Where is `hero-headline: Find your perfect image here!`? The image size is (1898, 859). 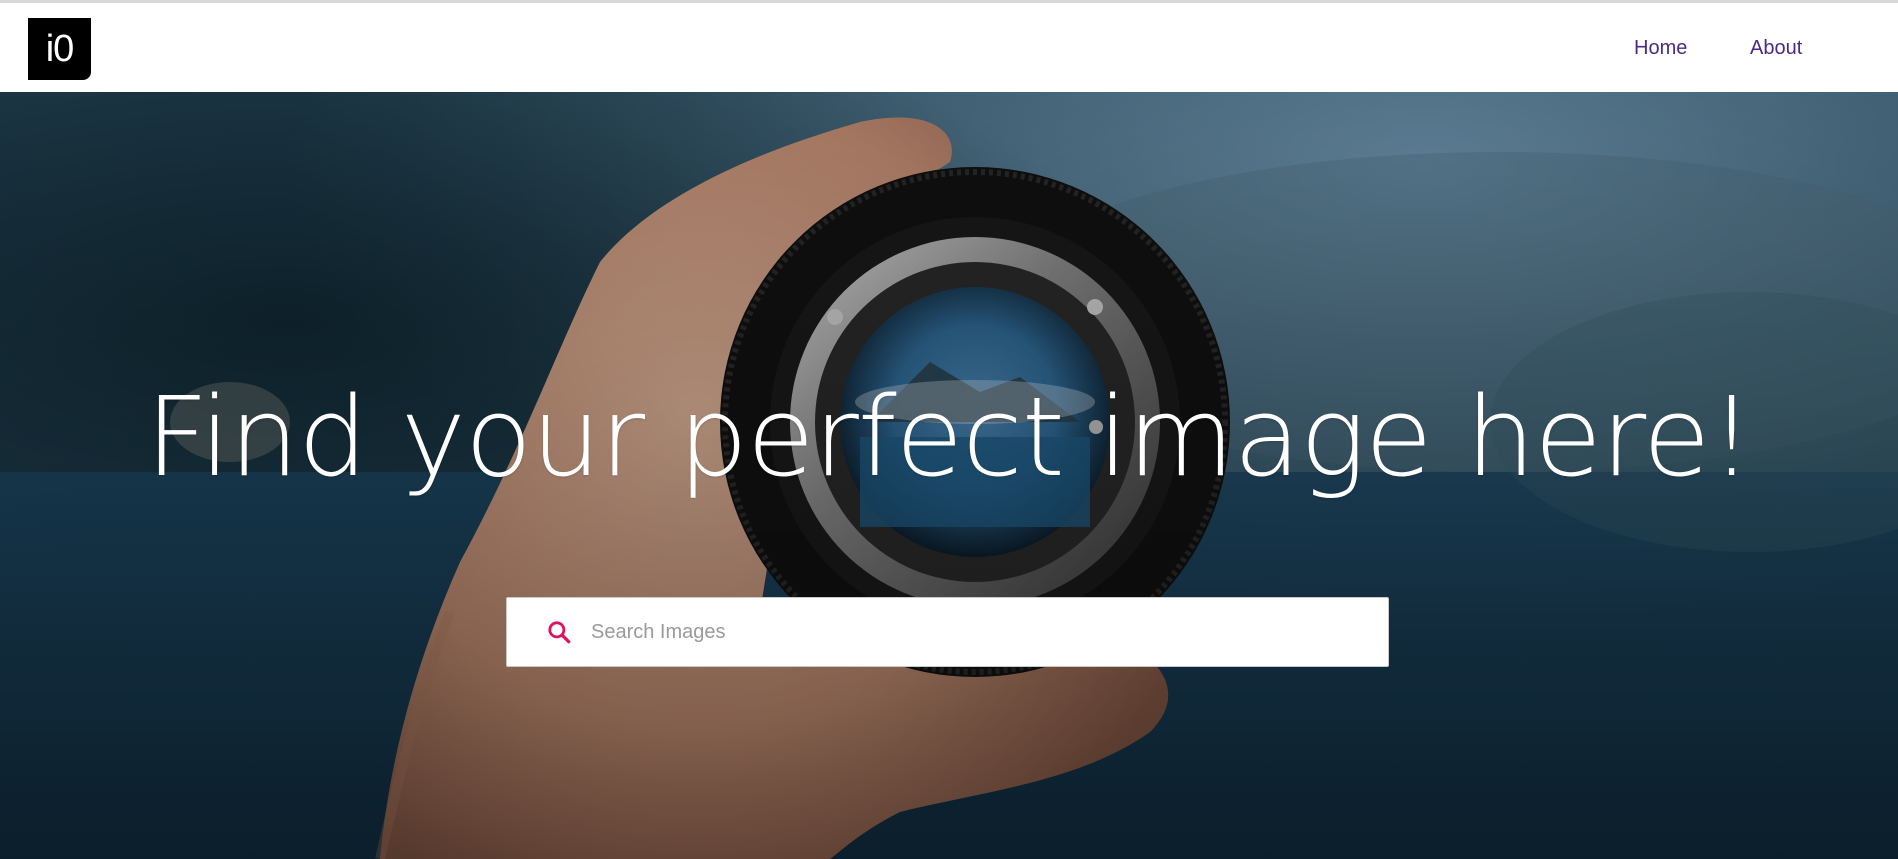
hero-headline: Find your perfect image here! is located at coordinates (949, 437).